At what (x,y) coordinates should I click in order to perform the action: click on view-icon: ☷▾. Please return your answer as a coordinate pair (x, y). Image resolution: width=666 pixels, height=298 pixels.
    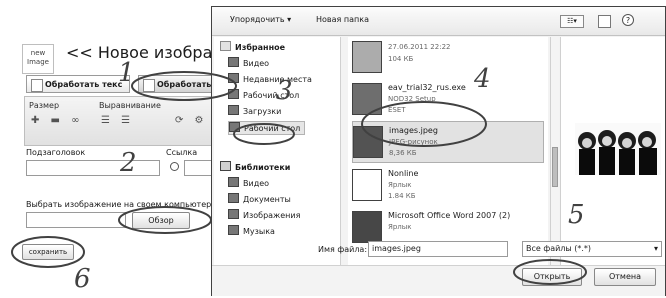
    Looking at the image, I should click on (572, 21).